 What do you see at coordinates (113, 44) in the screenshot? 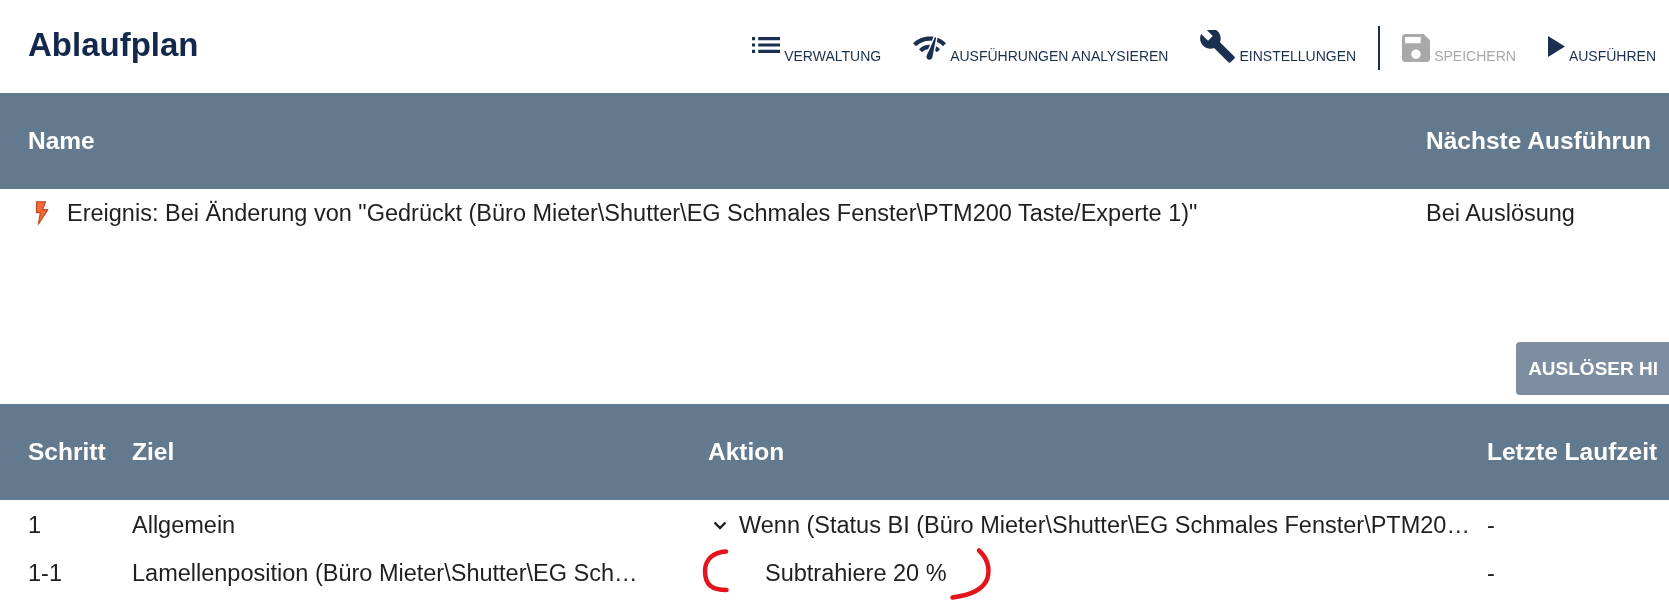
I see `page-title: Ablaufplan` at bounding box center [113, 44].